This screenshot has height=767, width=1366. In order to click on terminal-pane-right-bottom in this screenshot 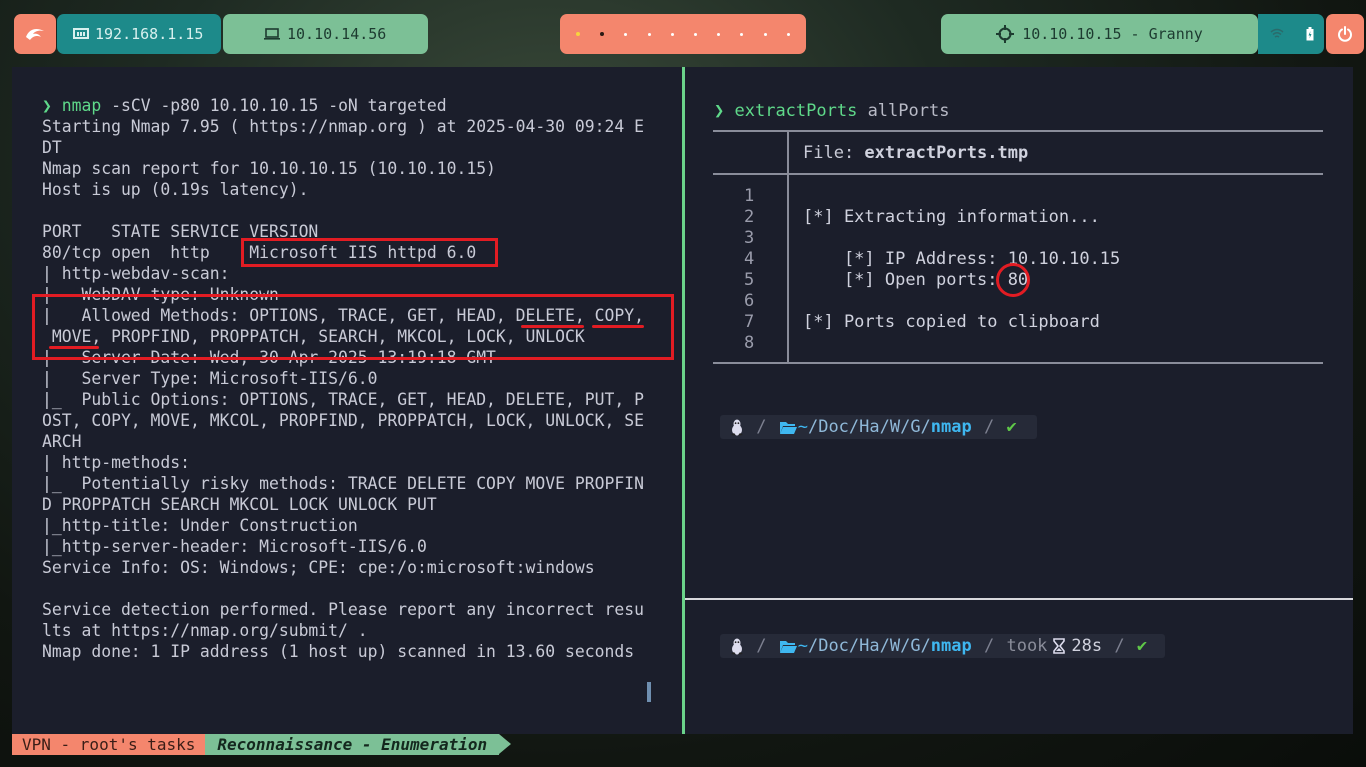, I will do `click(1019, 667)`.